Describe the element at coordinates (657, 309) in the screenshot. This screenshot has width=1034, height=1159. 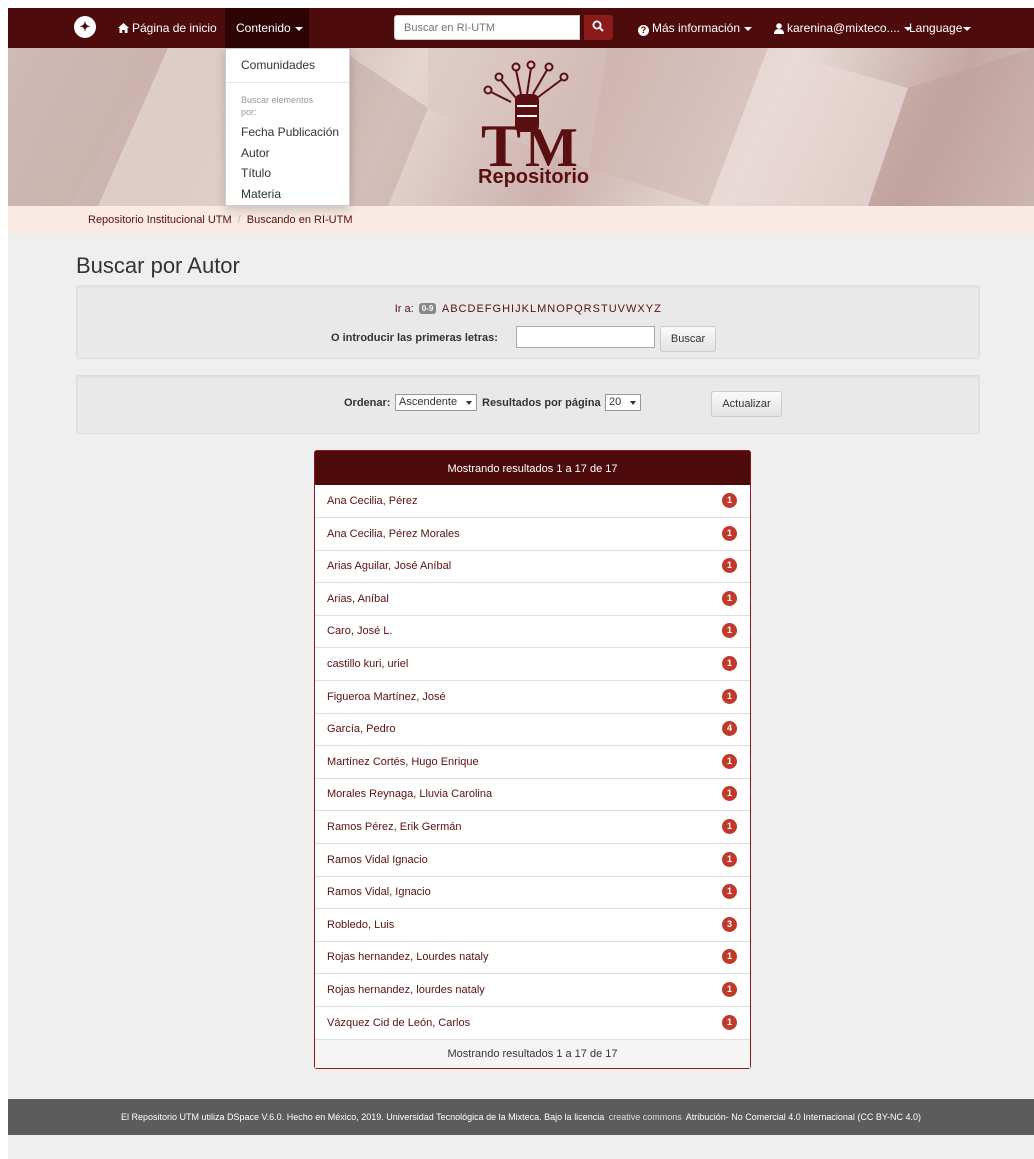
I see `jump-letter-link: Z` at that location.